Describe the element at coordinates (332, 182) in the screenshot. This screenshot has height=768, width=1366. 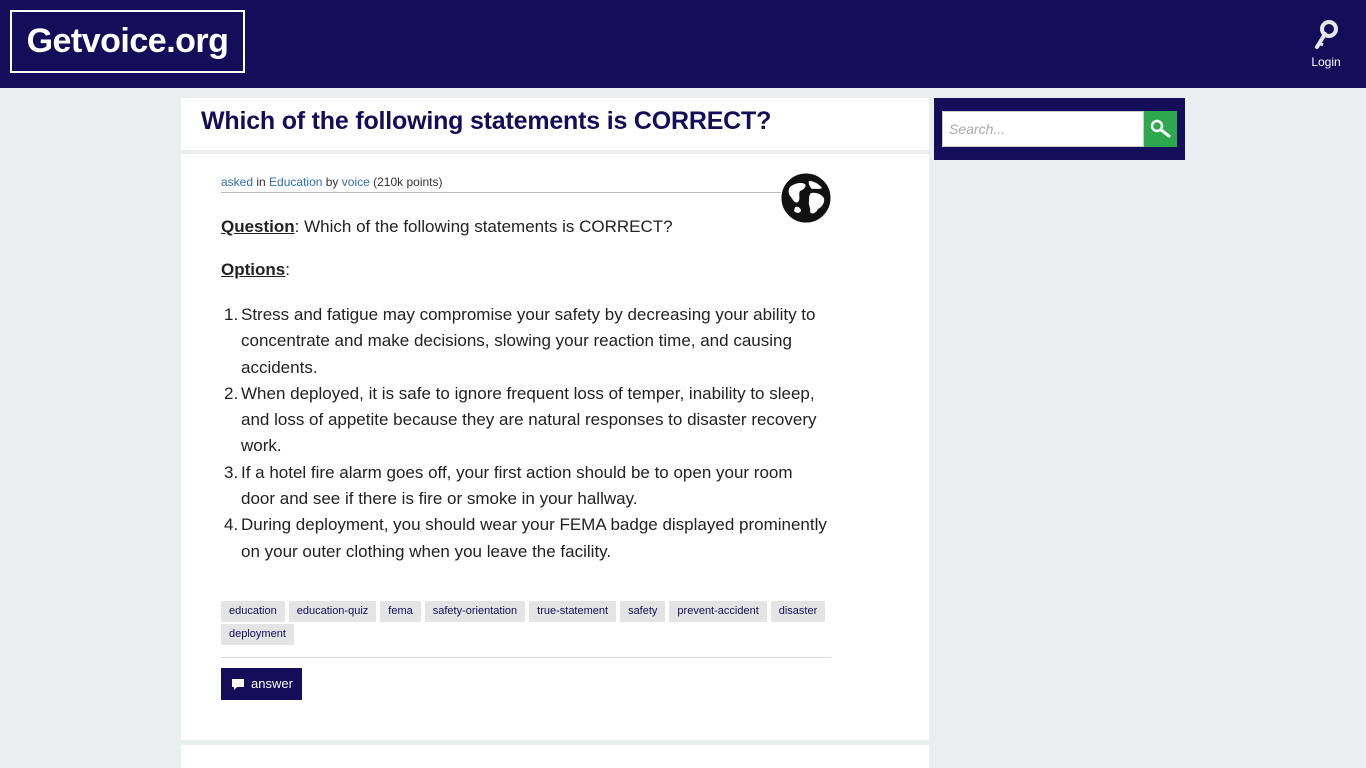
I see `meta-by-text: by` at that location.